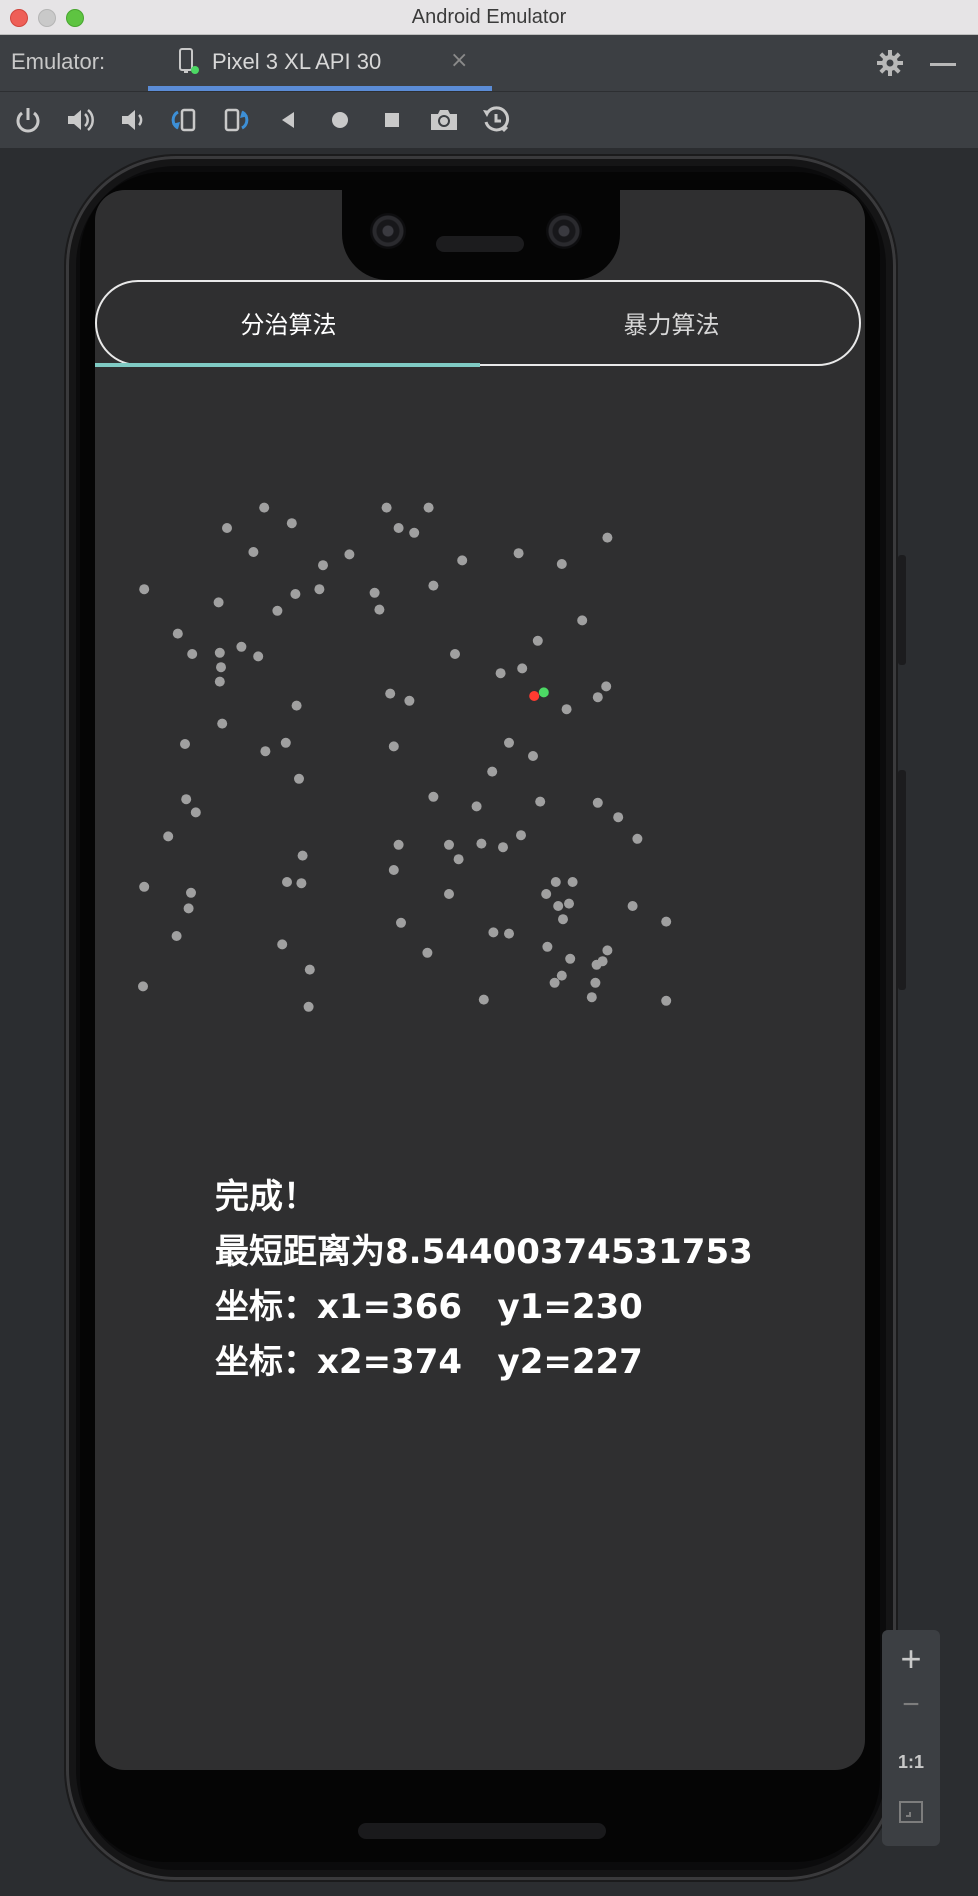  I want to click on bottom-speaker, so click(482, 1831).